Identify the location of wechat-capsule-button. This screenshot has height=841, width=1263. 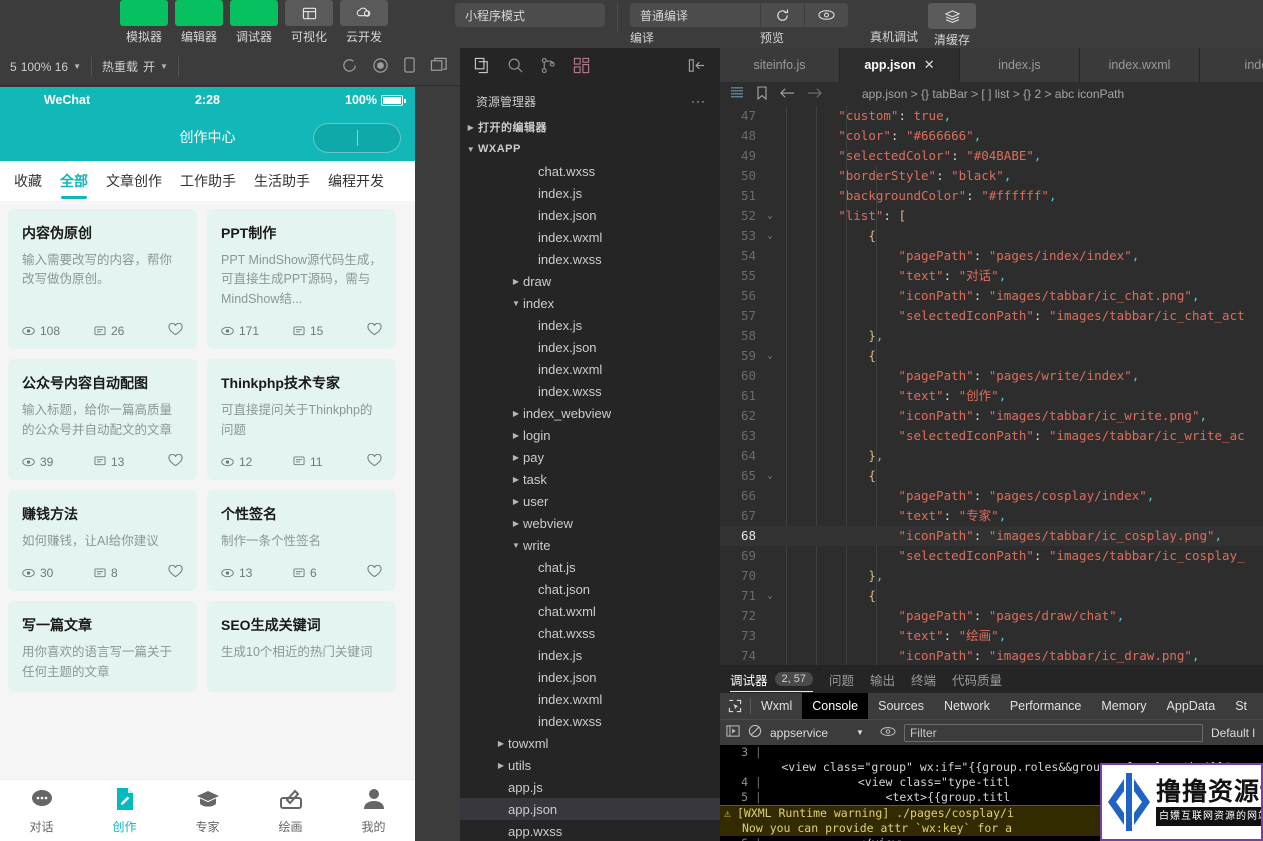
(357, 138).